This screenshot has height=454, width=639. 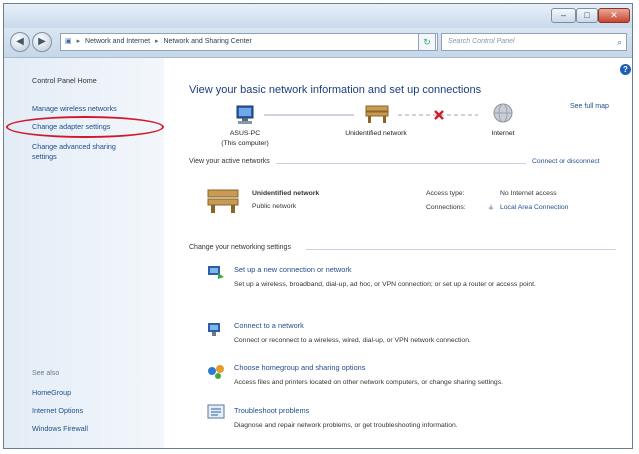 I want to click on title-bar: – □ ✕, so click(x=318, y=16).